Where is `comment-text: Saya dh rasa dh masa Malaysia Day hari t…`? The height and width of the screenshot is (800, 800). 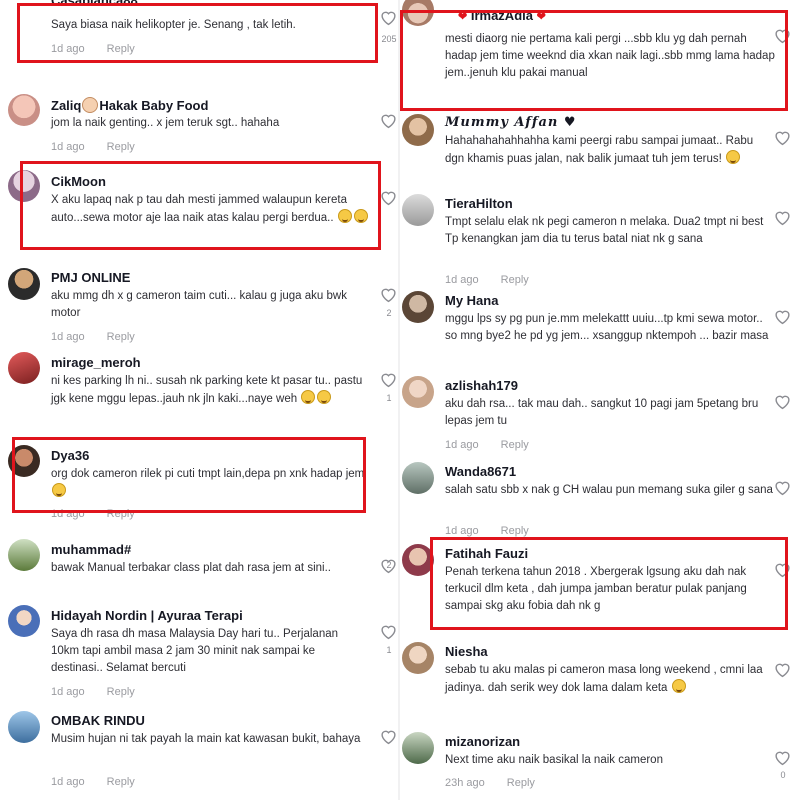 comment-text: Saya dh rasa dh masa Malaysia Day hari t… is located at coordinates (195, 651).